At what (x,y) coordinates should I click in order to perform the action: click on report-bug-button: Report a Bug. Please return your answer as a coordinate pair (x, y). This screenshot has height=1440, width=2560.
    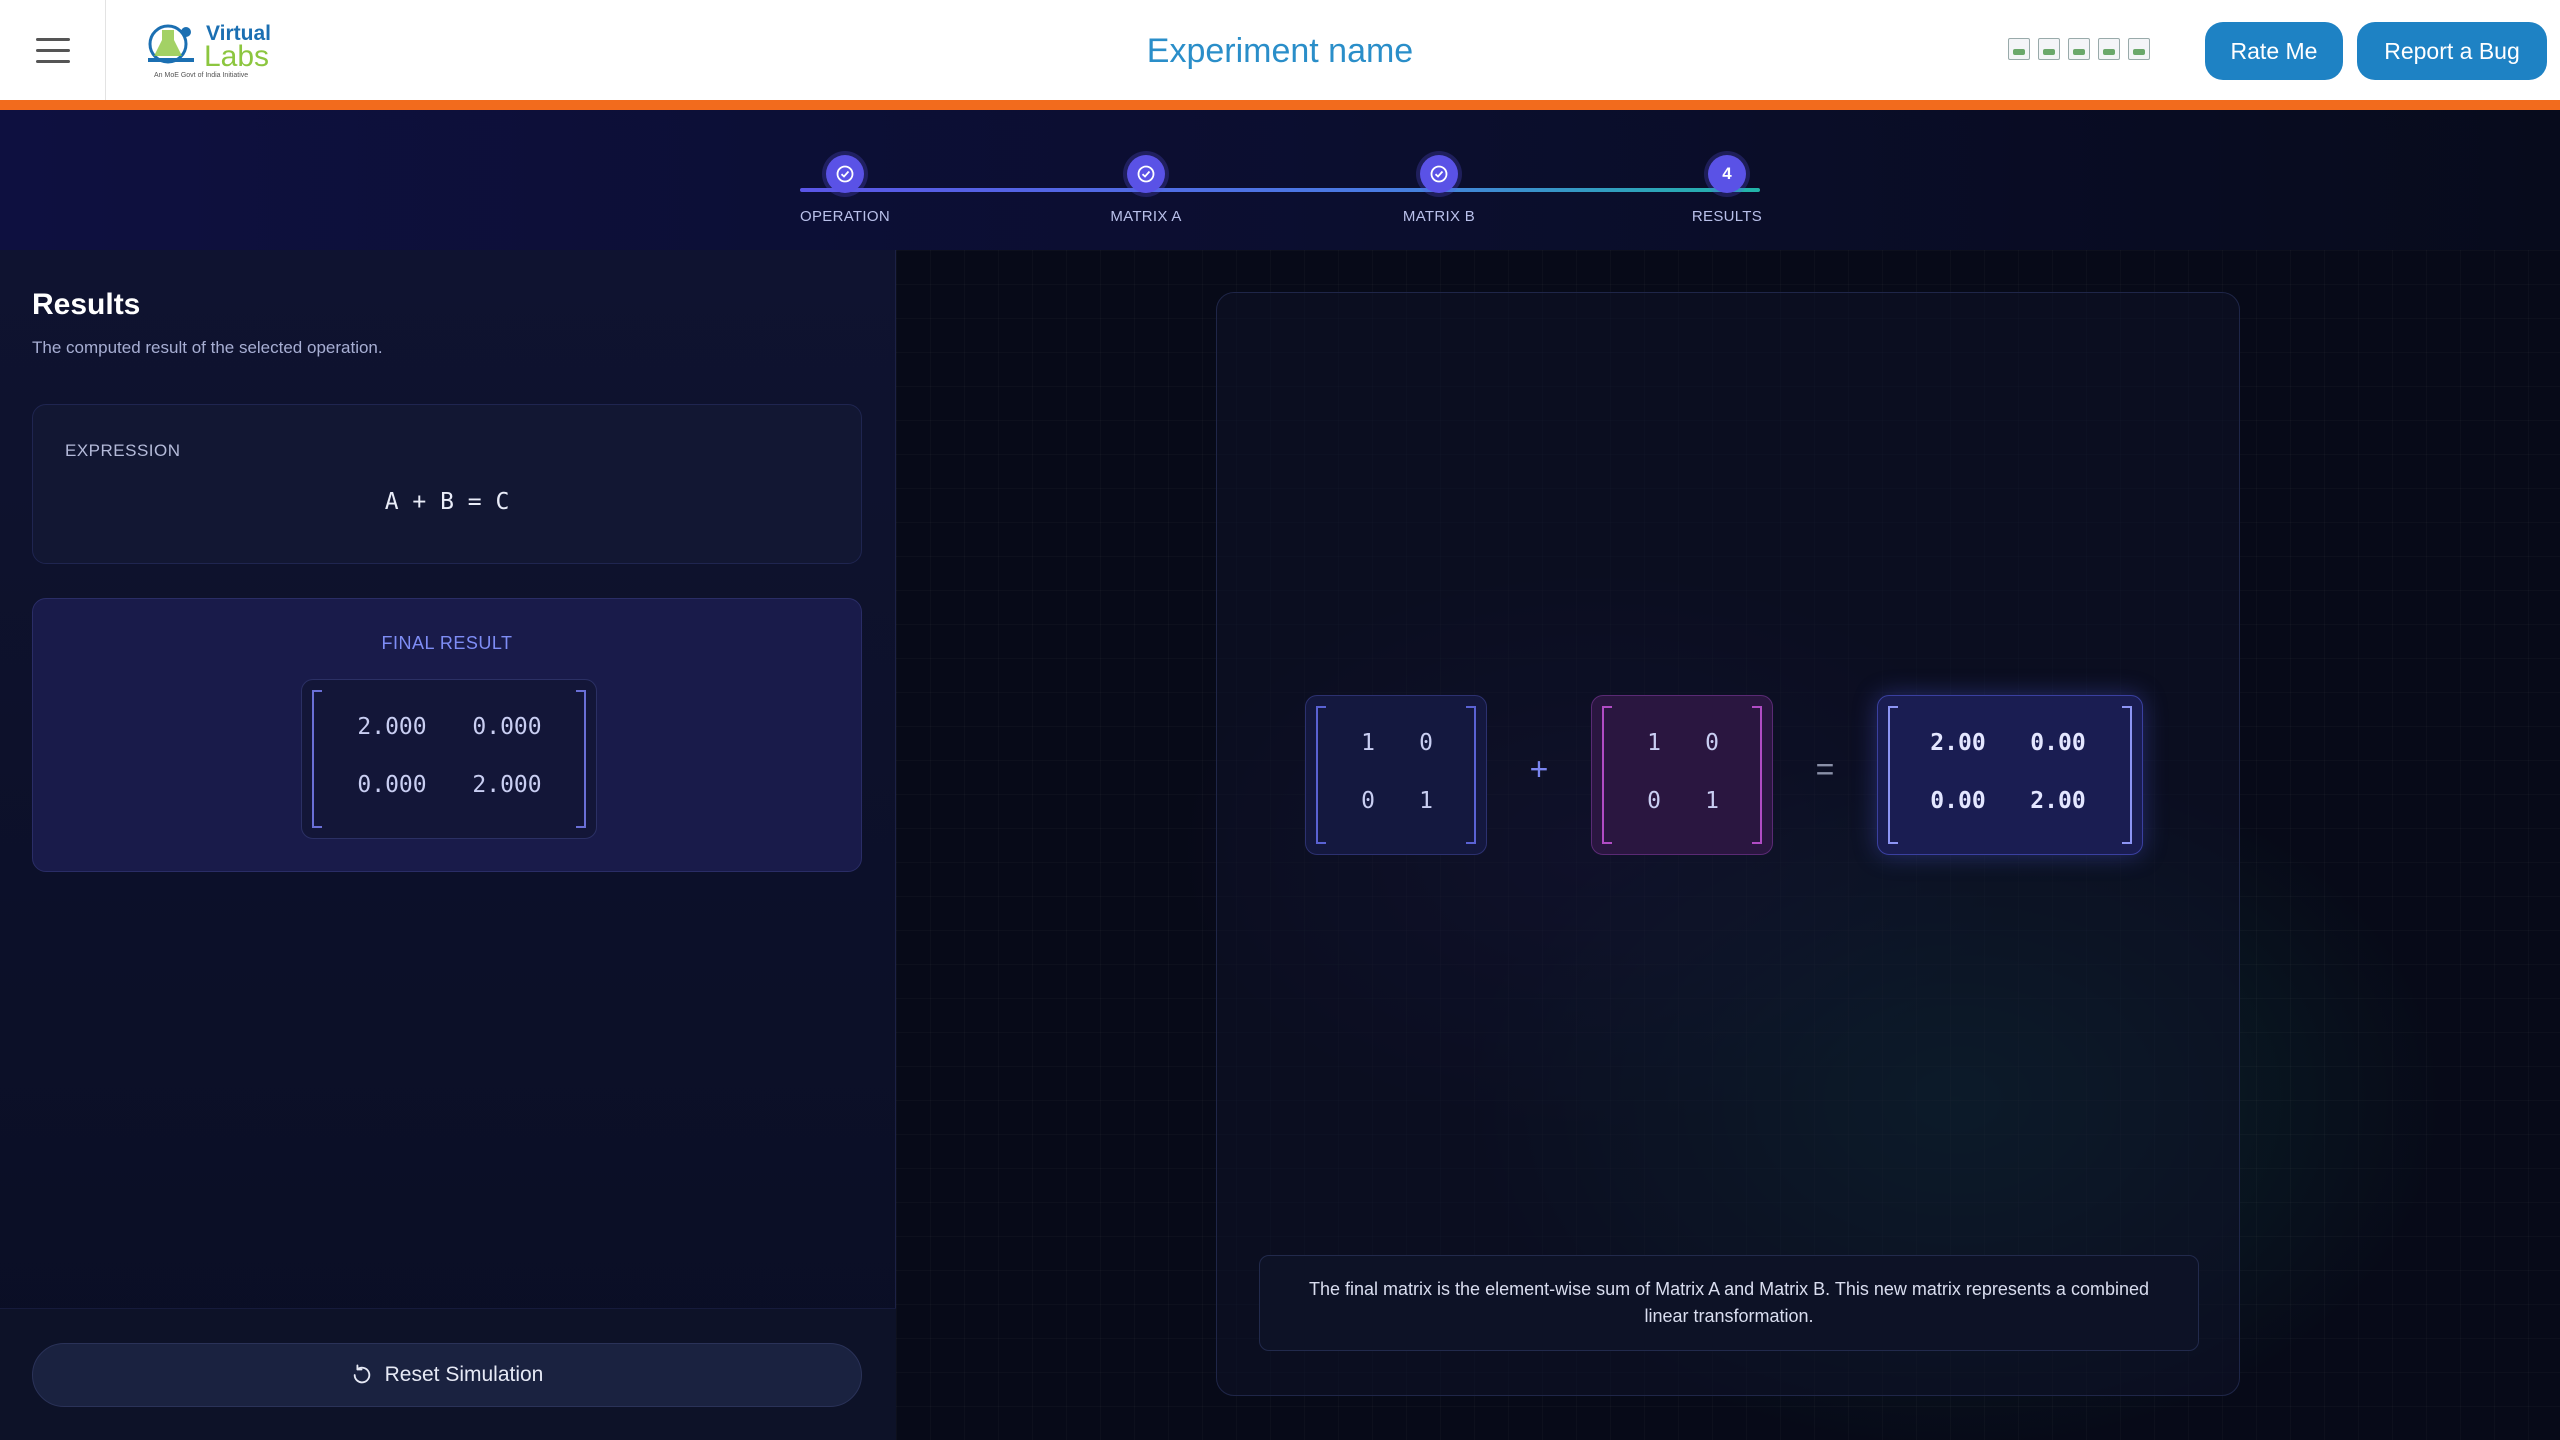
    Looking at the image, I should click on (2452, 51).